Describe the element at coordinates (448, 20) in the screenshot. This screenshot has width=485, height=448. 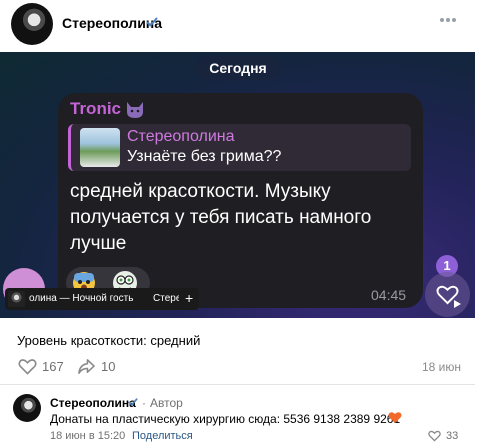
I see `more-dots-icon` at that location.